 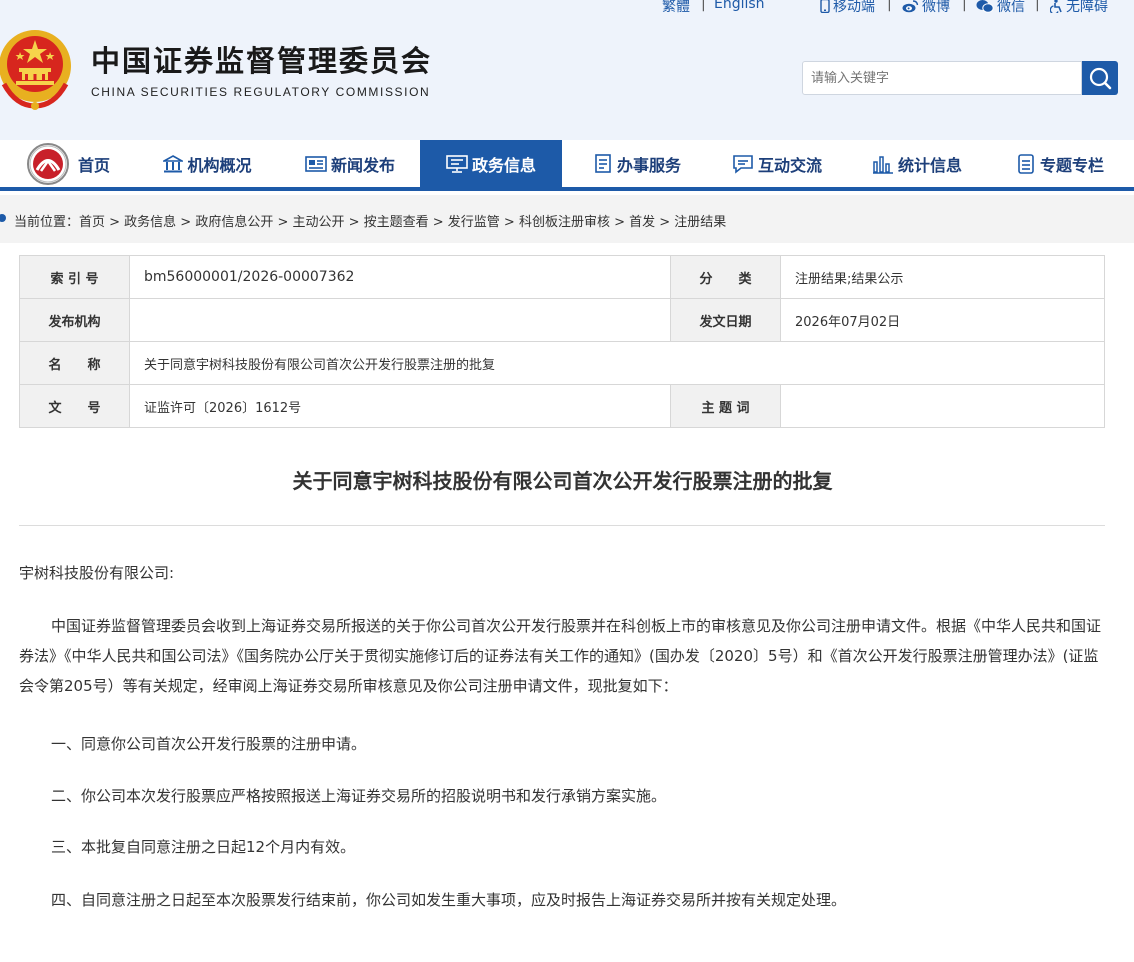 What do you see at coordinates (400, 277) in the screenshot?
I see `index-value: bm56000001/2026-00007362` at bounding box center [400, 277].